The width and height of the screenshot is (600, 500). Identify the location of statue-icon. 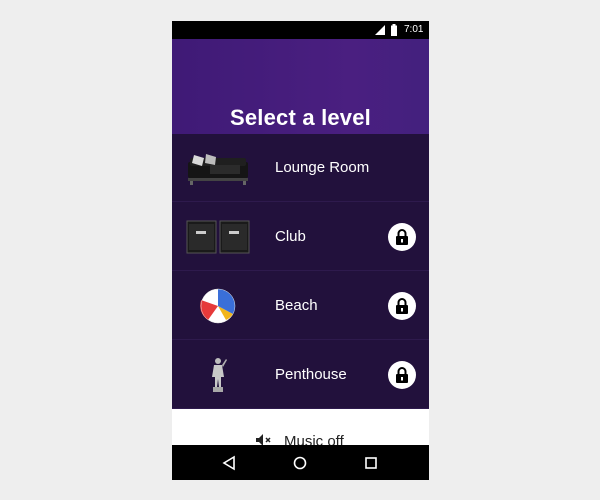
(219, 375).